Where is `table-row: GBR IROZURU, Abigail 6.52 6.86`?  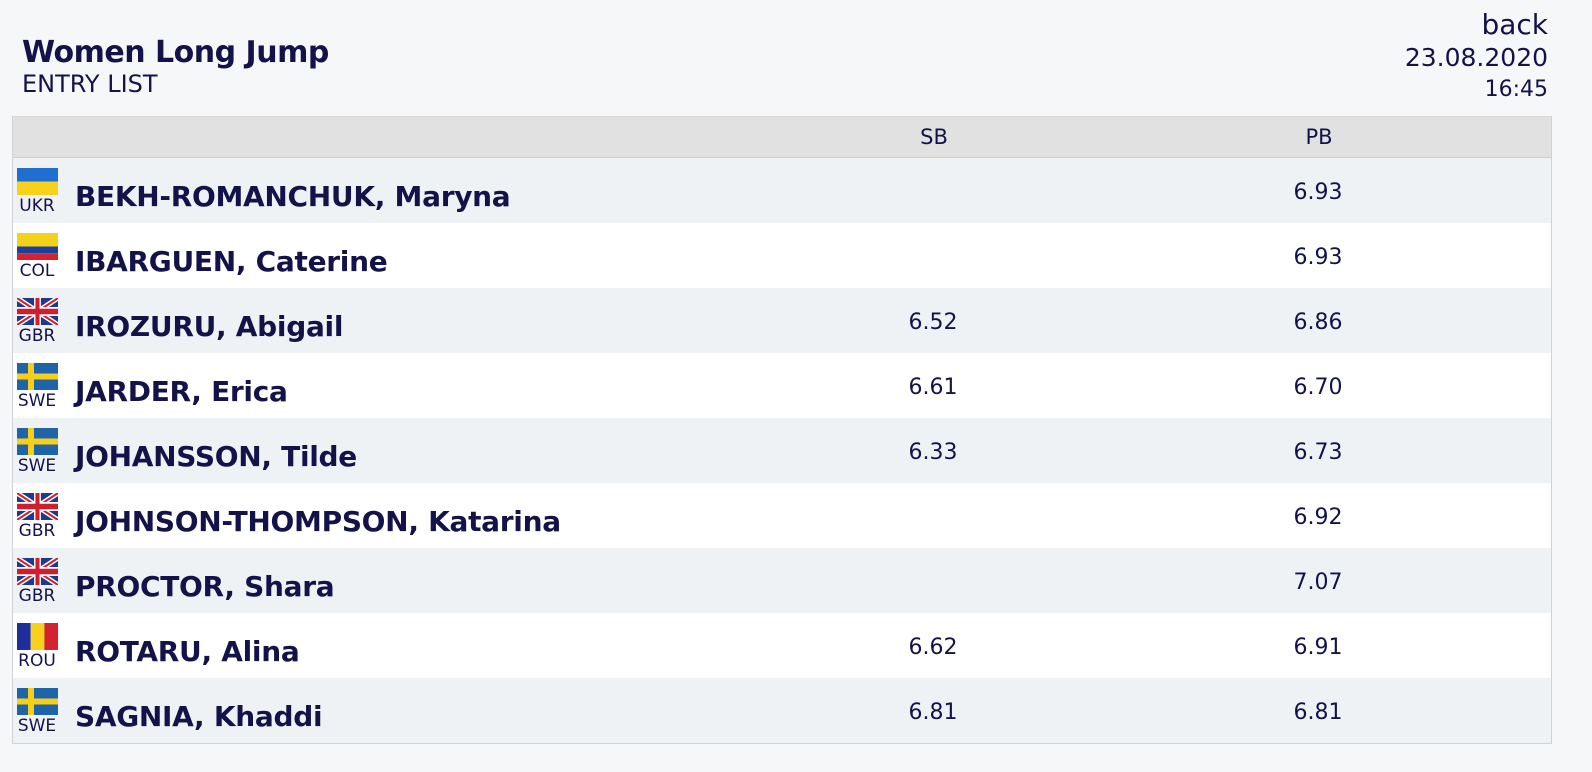
table-row: GBR IROZURU, Abigail 6.52 6.86 is located at coordinates (782, 320).